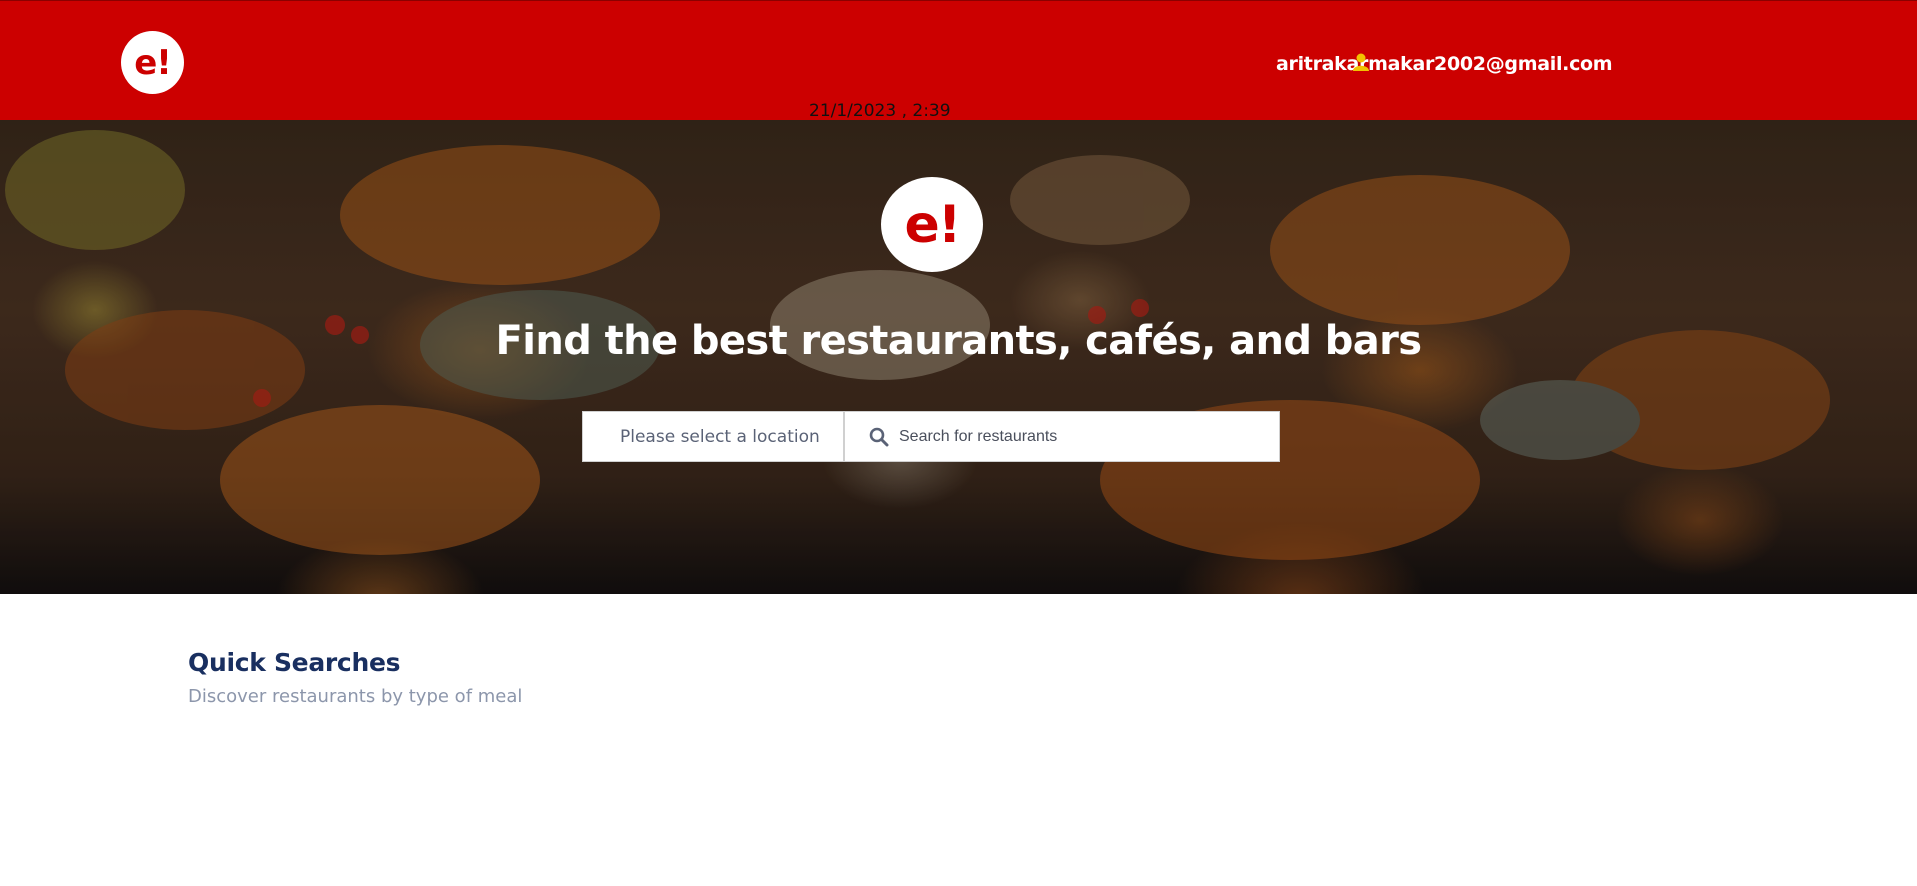 The image size is (1917, 886). Describe the element at coordinates (720, 436) in the screenshot. I see `location-placeholder: Please select a location` at that location.